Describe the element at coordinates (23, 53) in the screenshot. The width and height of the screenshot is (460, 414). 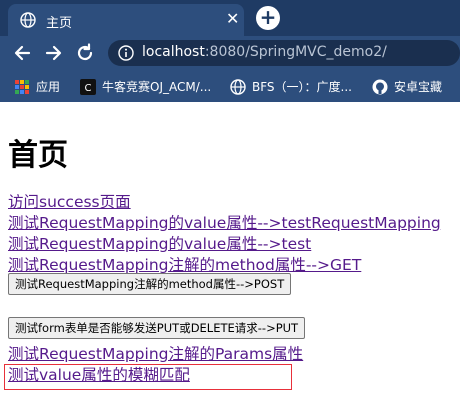
I see `back-arrow-icon` at that location.